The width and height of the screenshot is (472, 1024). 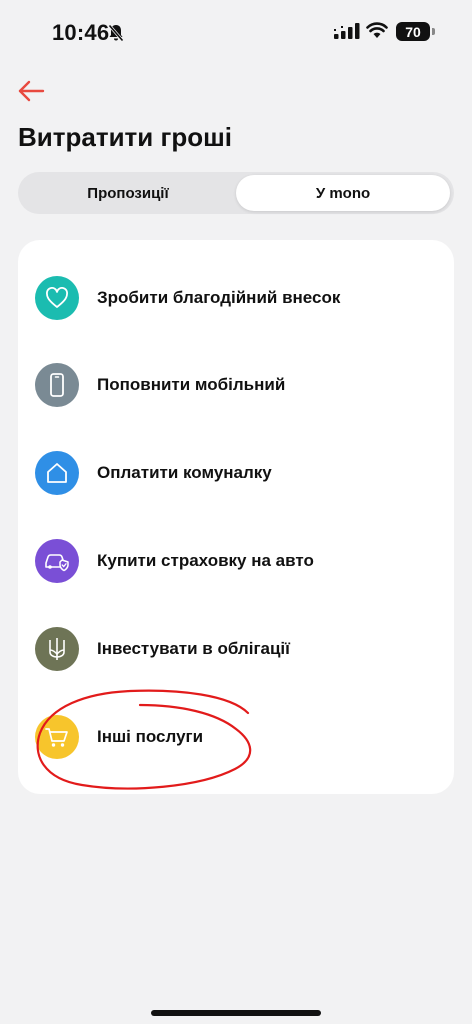 I want to click on battery-cap, so click(x=433, y=31).